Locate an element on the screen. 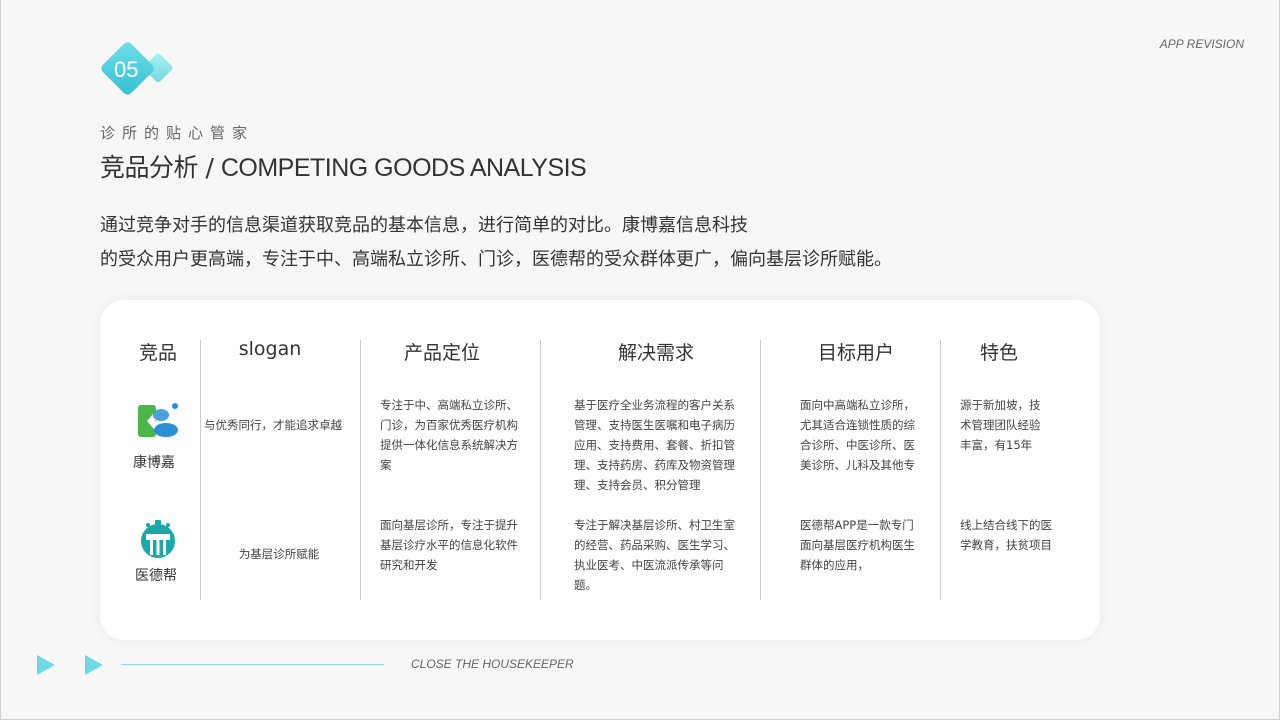 The width and height of the screenshot is (1280, 720). product-name: 康博嘉 is located at coordinates (154, 463).